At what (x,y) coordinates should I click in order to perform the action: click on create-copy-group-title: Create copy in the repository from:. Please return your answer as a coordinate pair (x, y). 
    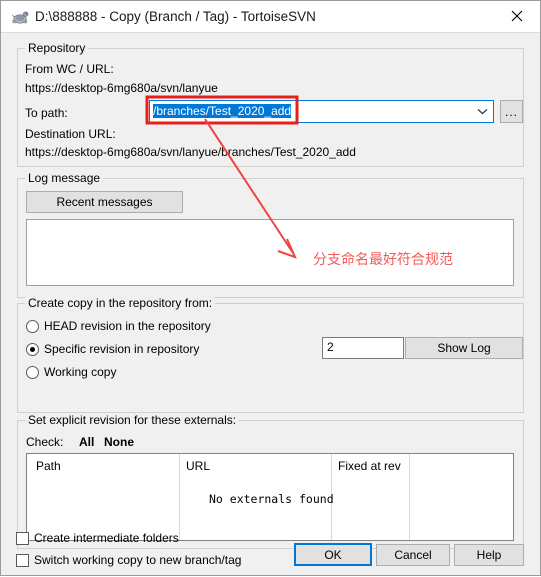
    Looking at the image, I should click on (120, 303).